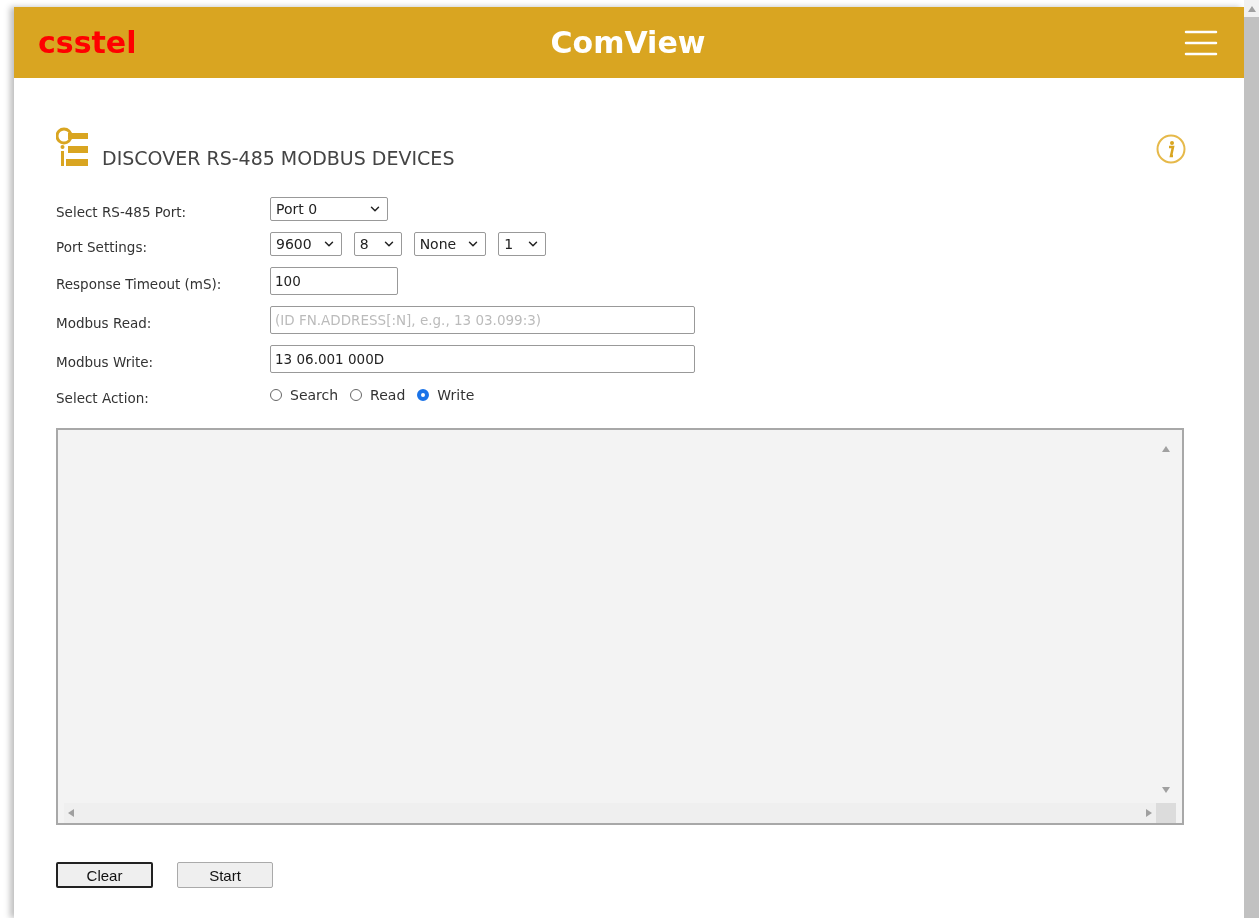 This screenshot has height=918, width=1259. I want to click on field-label: Select RS-485 Port:, so click(122, 211).